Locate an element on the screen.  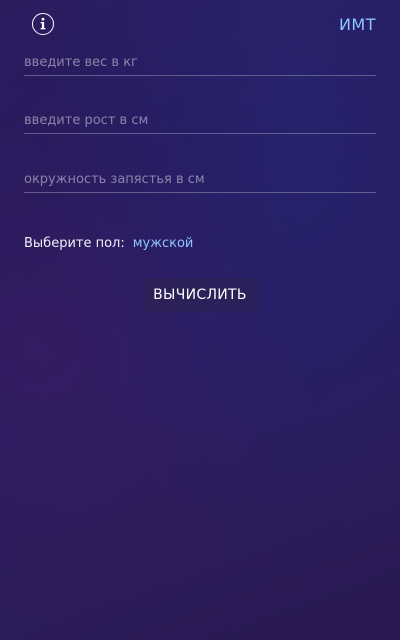
weight-field is located at coordinates (200, 62).